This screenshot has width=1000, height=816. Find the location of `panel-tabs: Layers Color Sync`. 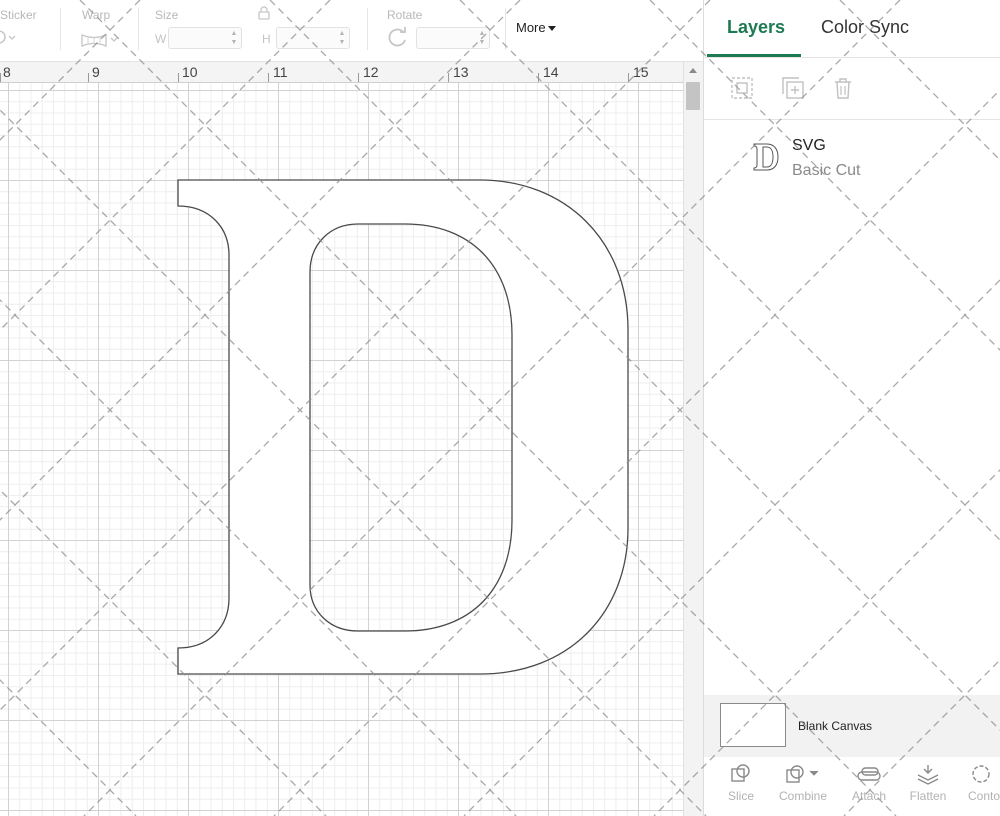

panel-tabs: Layers Color Sync is located at coordinates (852, 29).